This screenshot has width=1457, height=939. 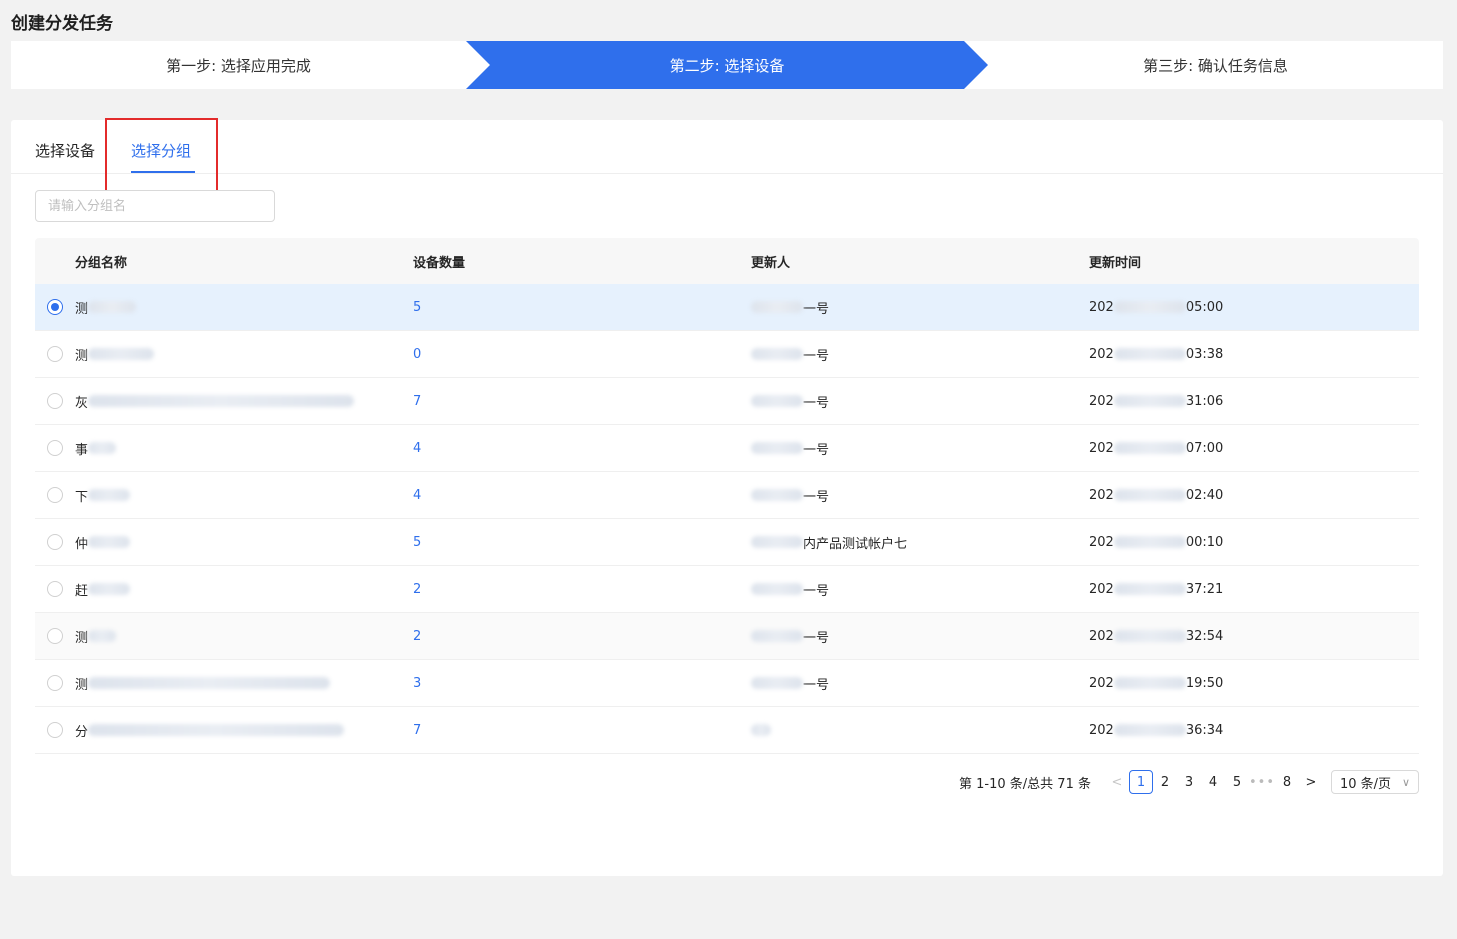 I want to click on pagination-page-2: 2, so click(x=1165, y=782).